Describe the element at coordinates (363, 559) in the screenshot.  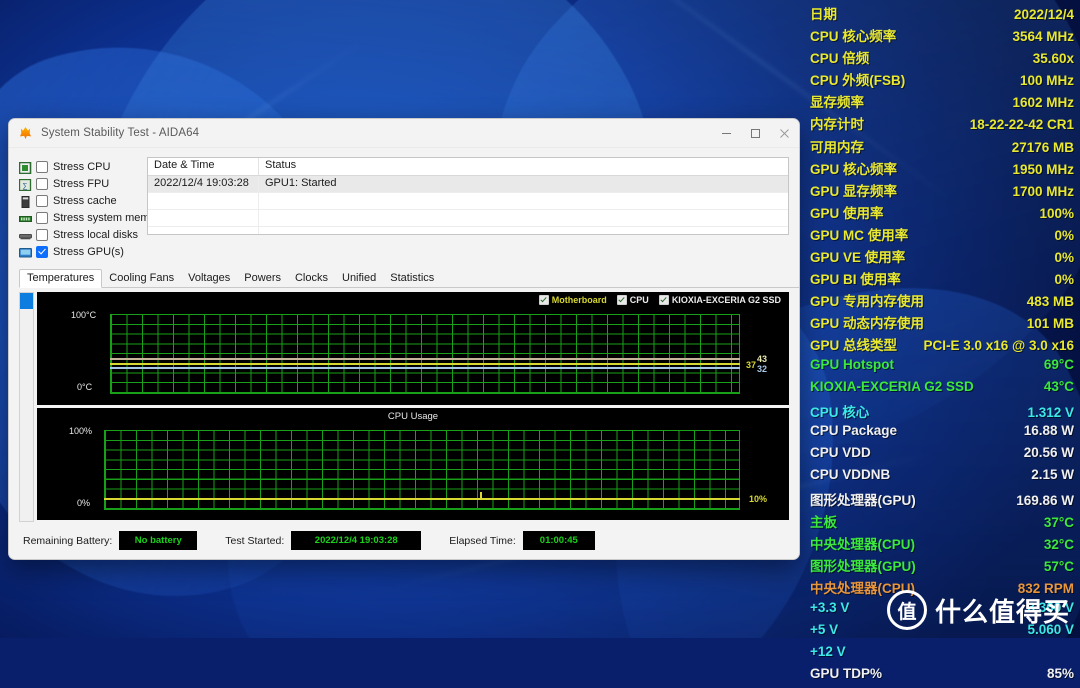
I see `cpuid-button: CPUID` at that location.